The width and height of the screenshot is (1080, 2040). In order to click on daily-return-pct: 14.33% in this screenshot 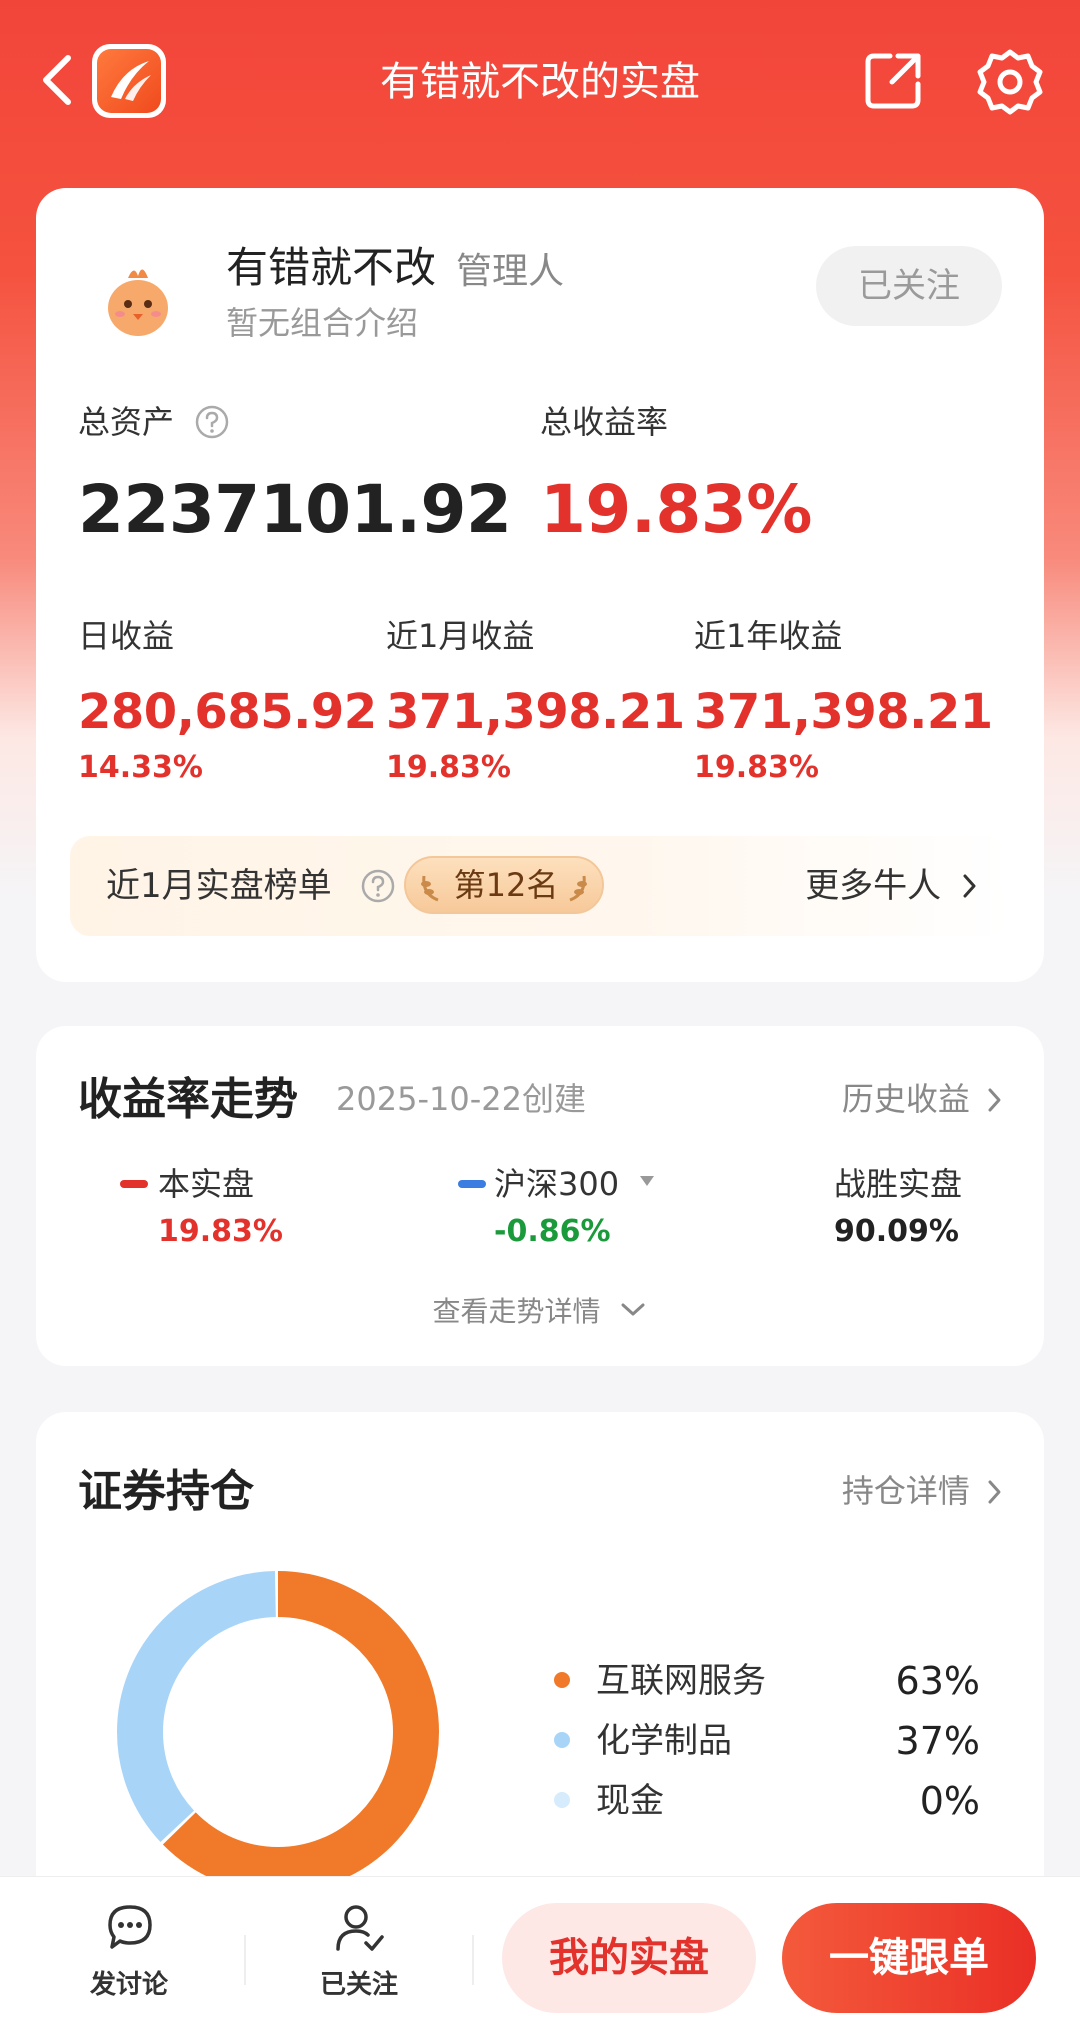, I will do `click(140, 767)`.